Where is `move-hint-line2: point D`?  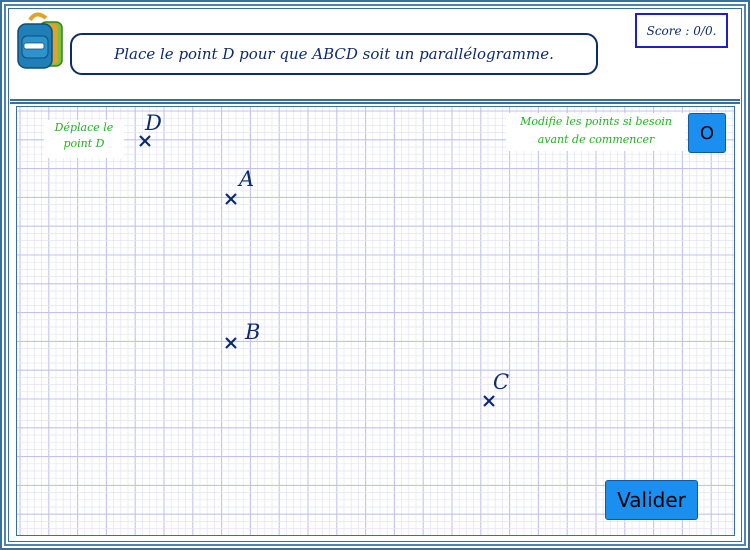
move-hint-line2: point D is located at coordinates (84, 143).